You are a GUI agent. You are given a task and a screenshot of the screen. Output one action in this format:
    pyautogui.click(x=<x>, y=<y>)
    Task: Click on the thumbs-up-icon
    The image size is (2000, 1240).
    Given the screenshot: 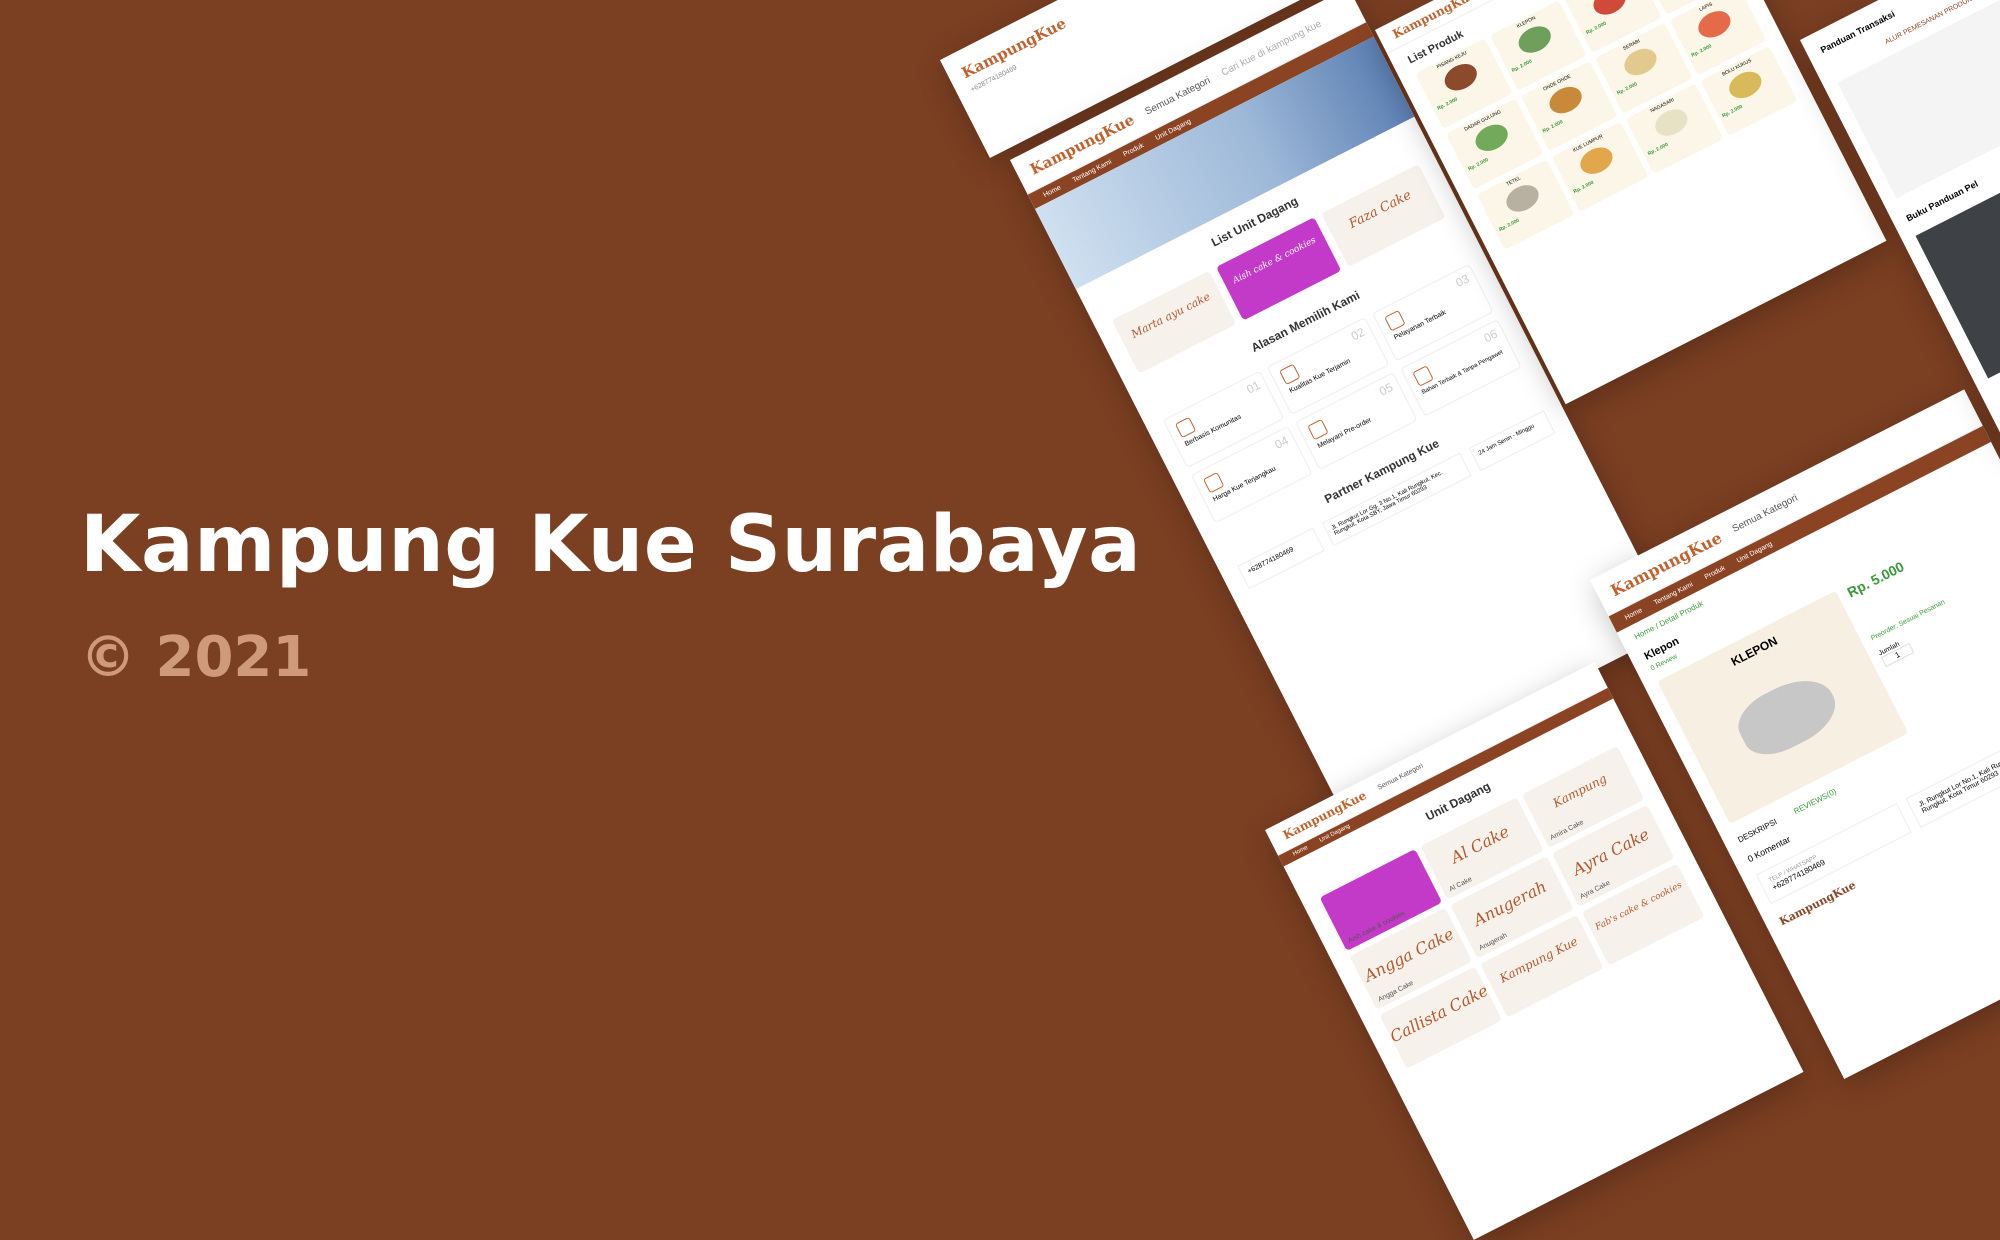 What is the action you would take?
    pyautogui.click(x=1394, y=321)
    